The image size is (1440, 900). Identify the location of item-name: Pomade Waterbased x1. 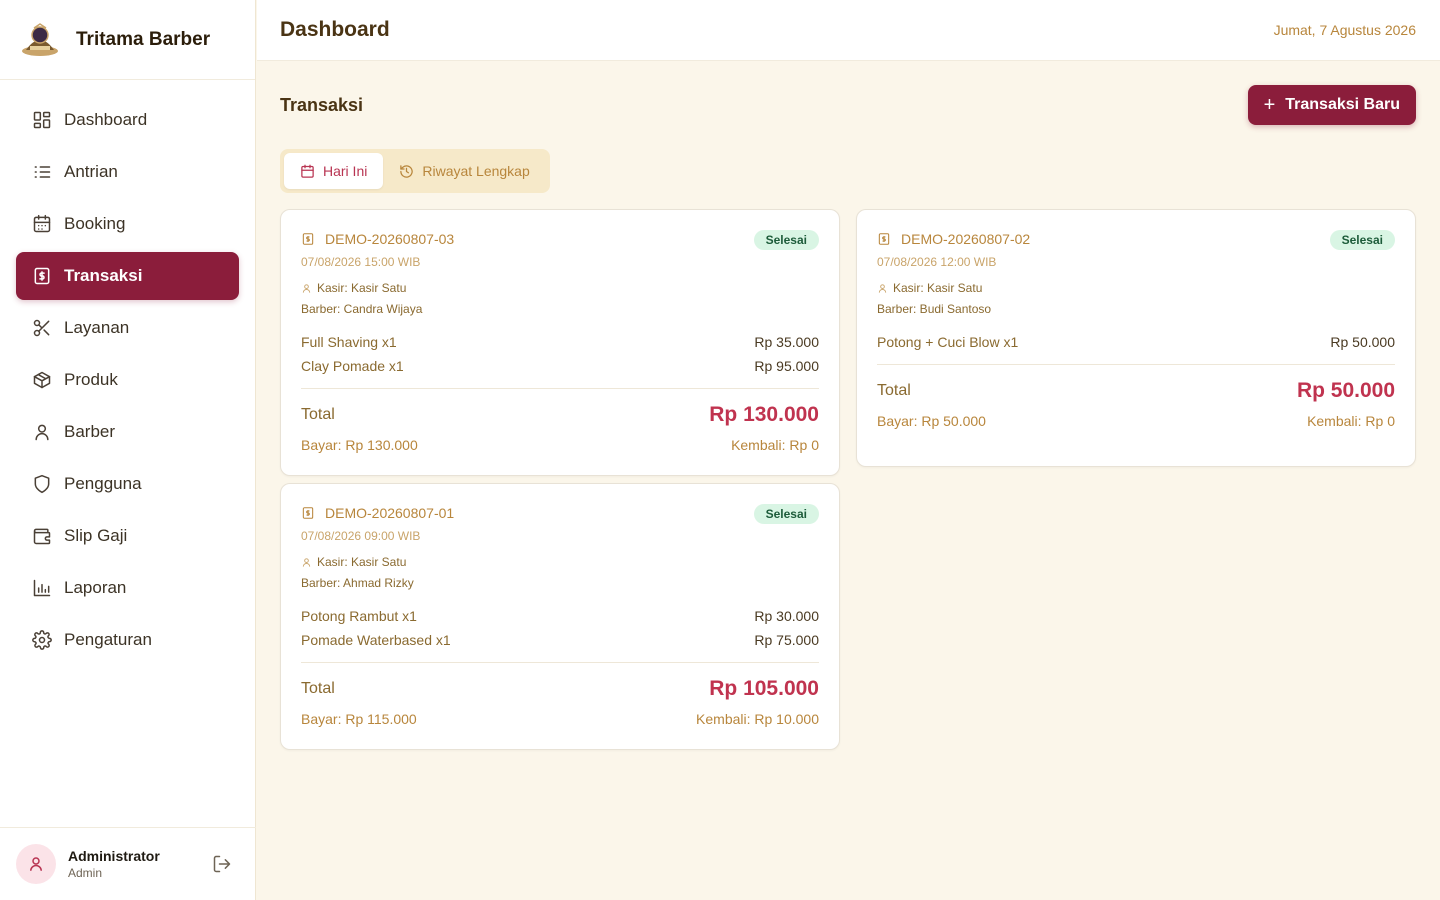
(376, 640).